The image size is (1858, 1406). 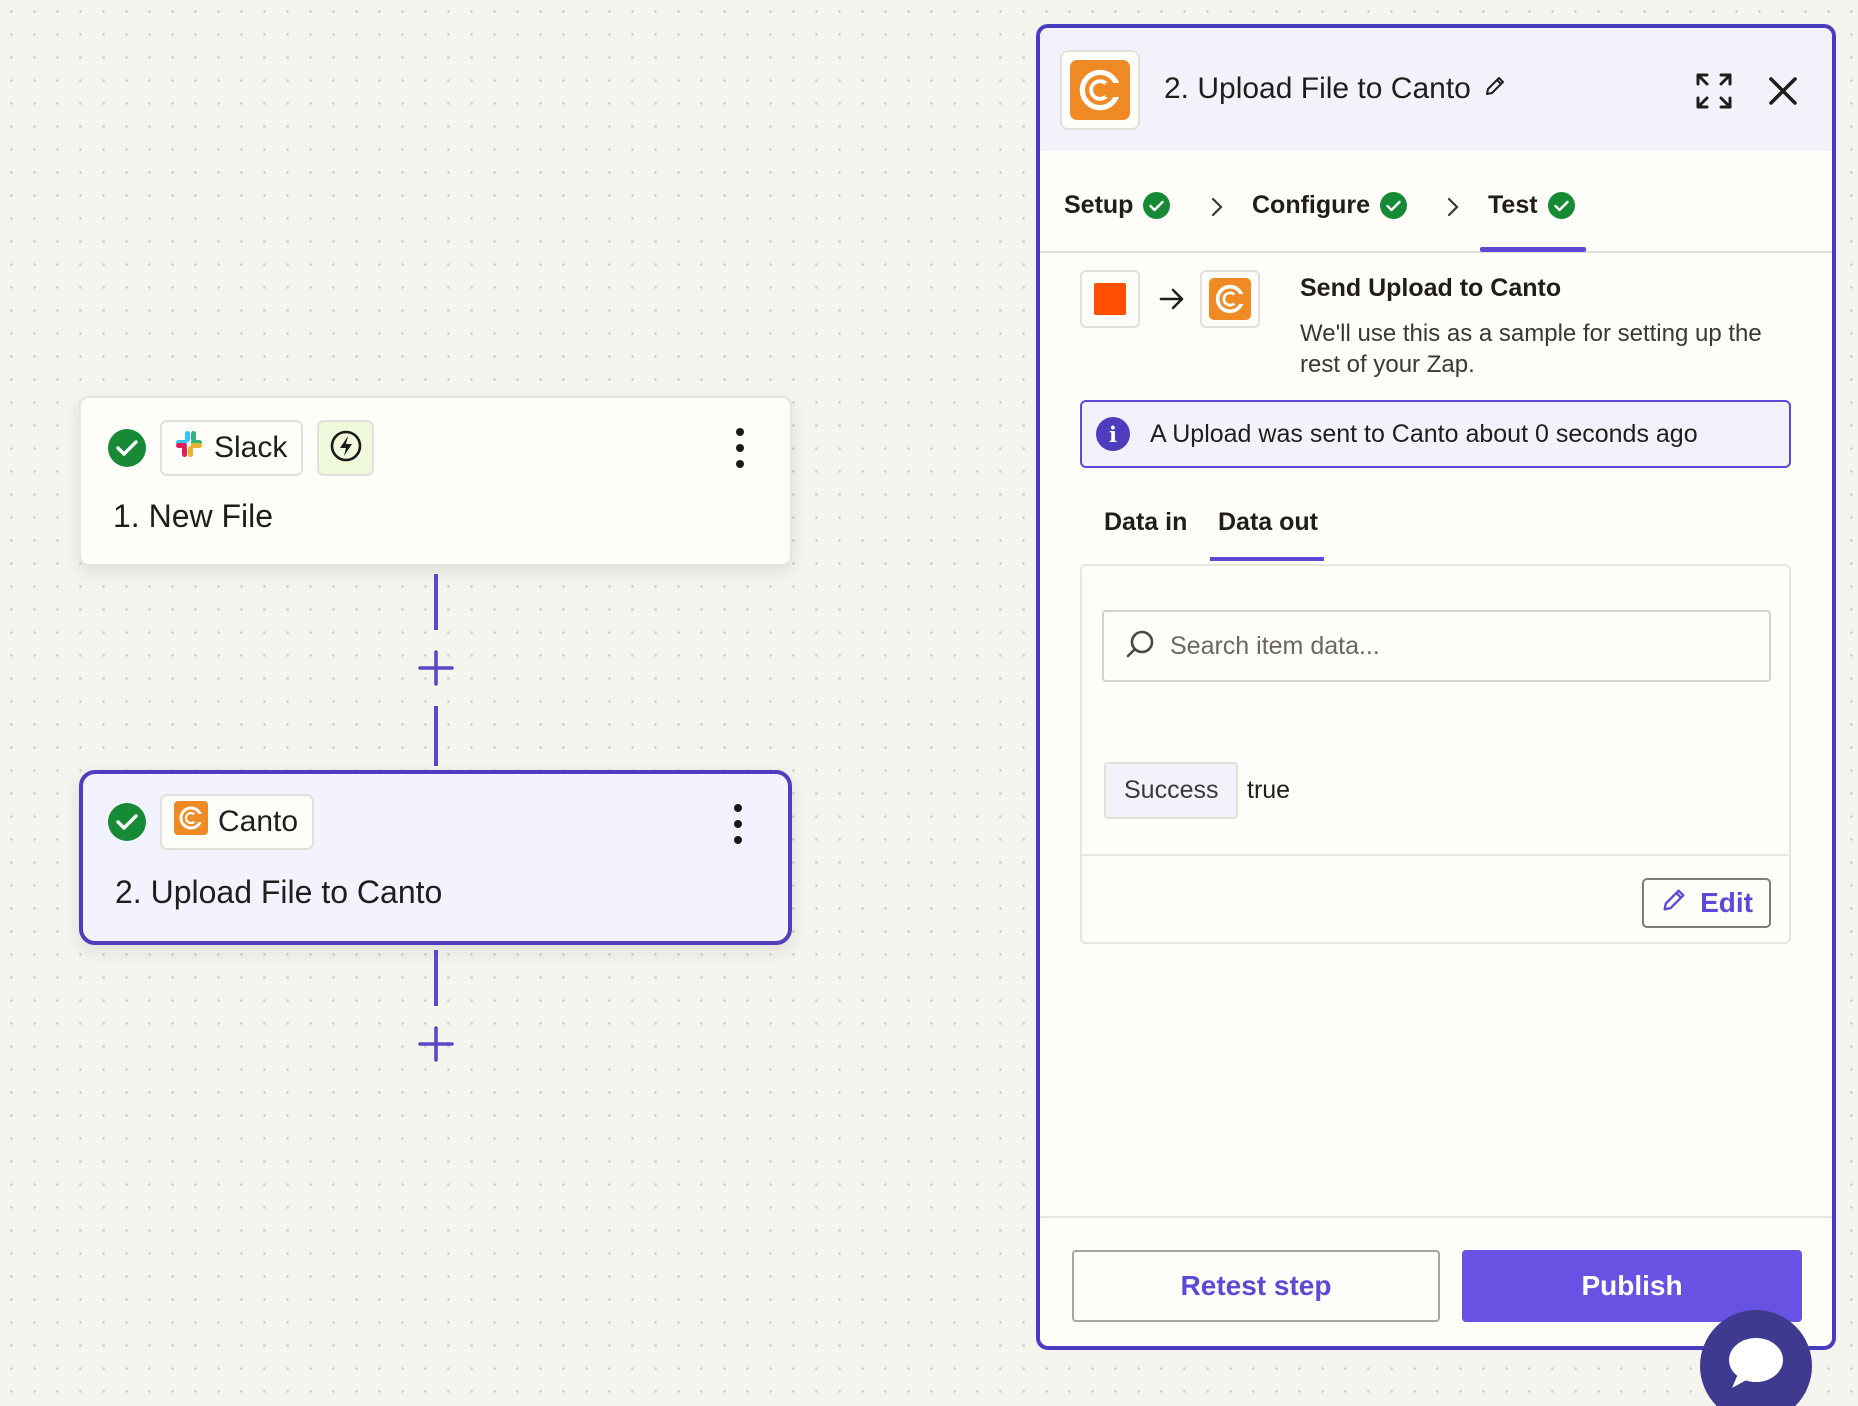 I want to click on trigger-badge, so click(x=346, y=448).